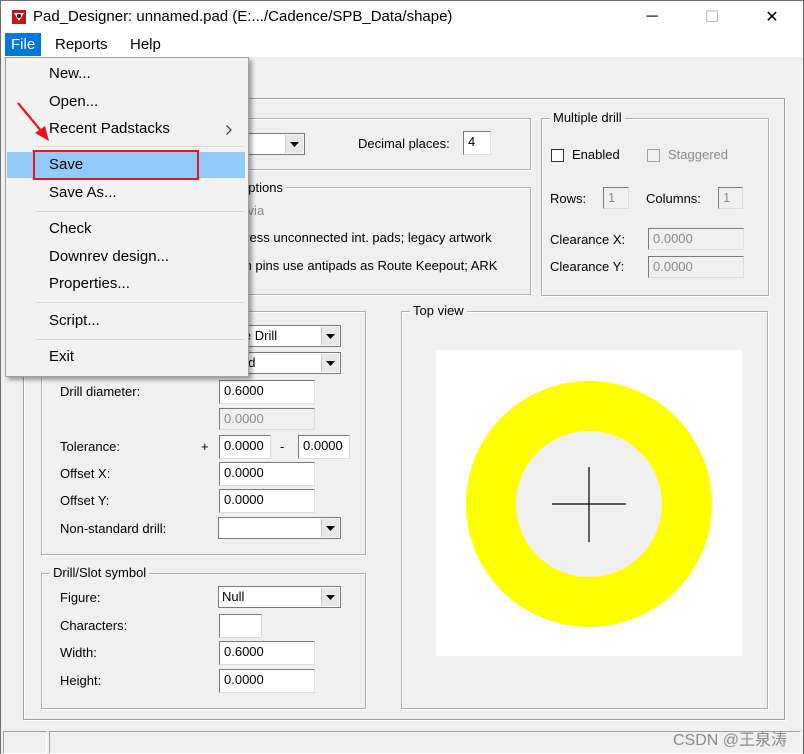  Describe the element at coordinates (568, 198) in the screenshot. I see `rows-label: Rows:` at that location.